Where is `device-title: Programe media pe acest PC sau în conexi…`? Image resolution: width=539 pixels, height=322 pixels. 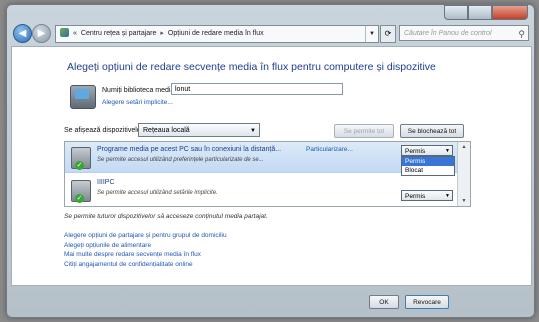 device-title: Programe media pe acest PC sau în conexi… is located at coordinates (189, 149).